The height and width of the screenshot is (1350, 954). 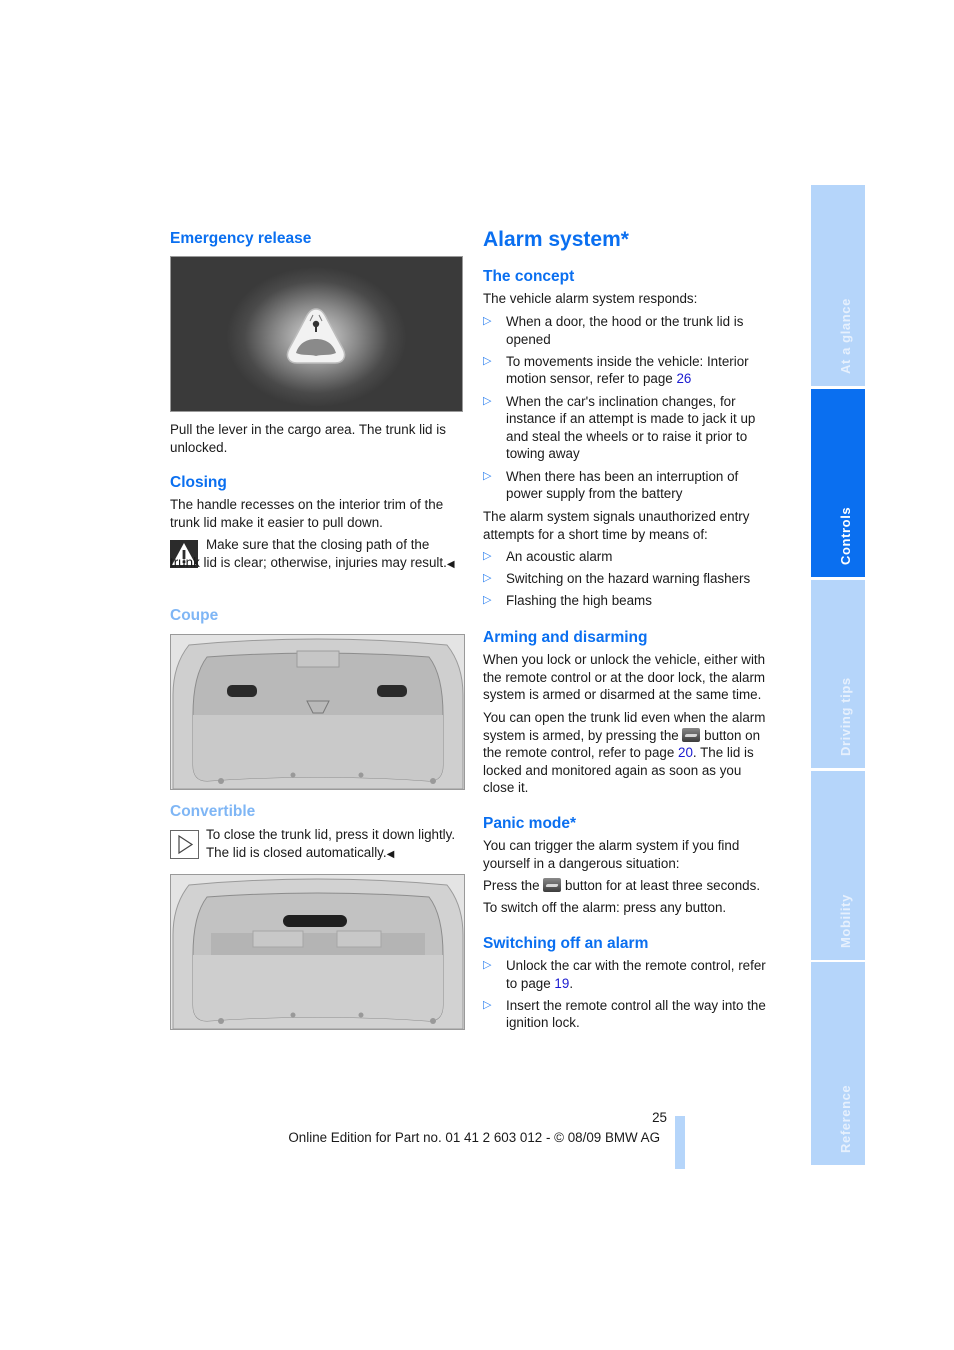 I want to click on convertible-trunk-lid-illustration, so click(x=318, y=953).